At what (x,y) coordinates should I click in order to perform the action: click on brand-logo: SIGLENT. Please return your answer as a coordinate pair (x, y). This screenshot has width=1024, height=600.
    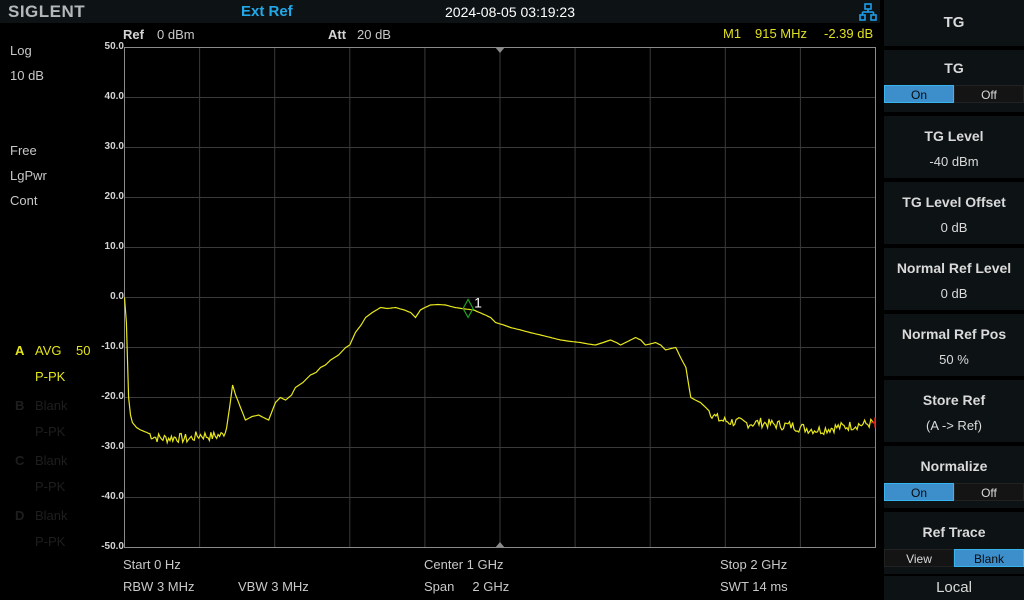
    Looking at the image, I should click on (47, 11).